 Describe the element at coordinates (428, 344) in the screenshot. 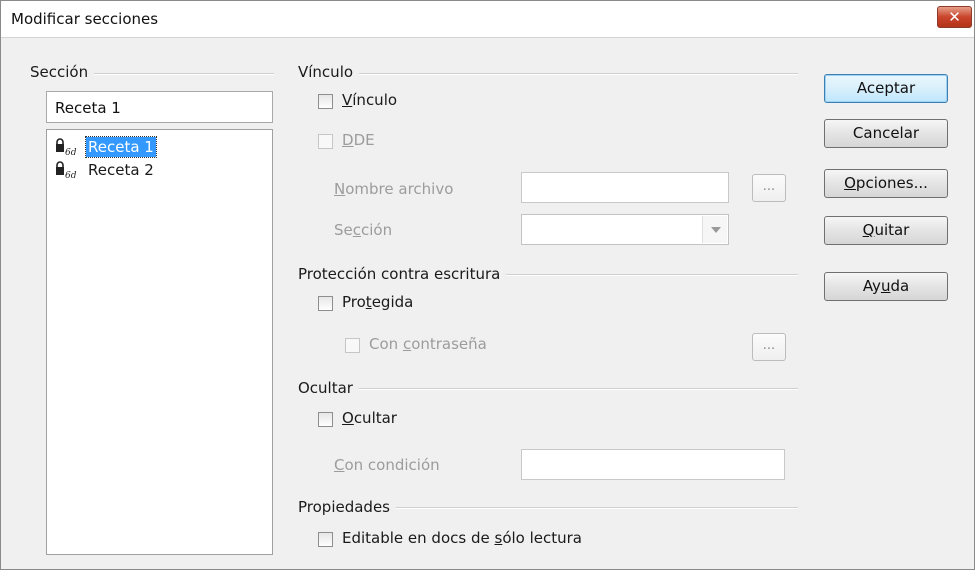

I see `password-checkbox-label: Con contraseña` at that location.